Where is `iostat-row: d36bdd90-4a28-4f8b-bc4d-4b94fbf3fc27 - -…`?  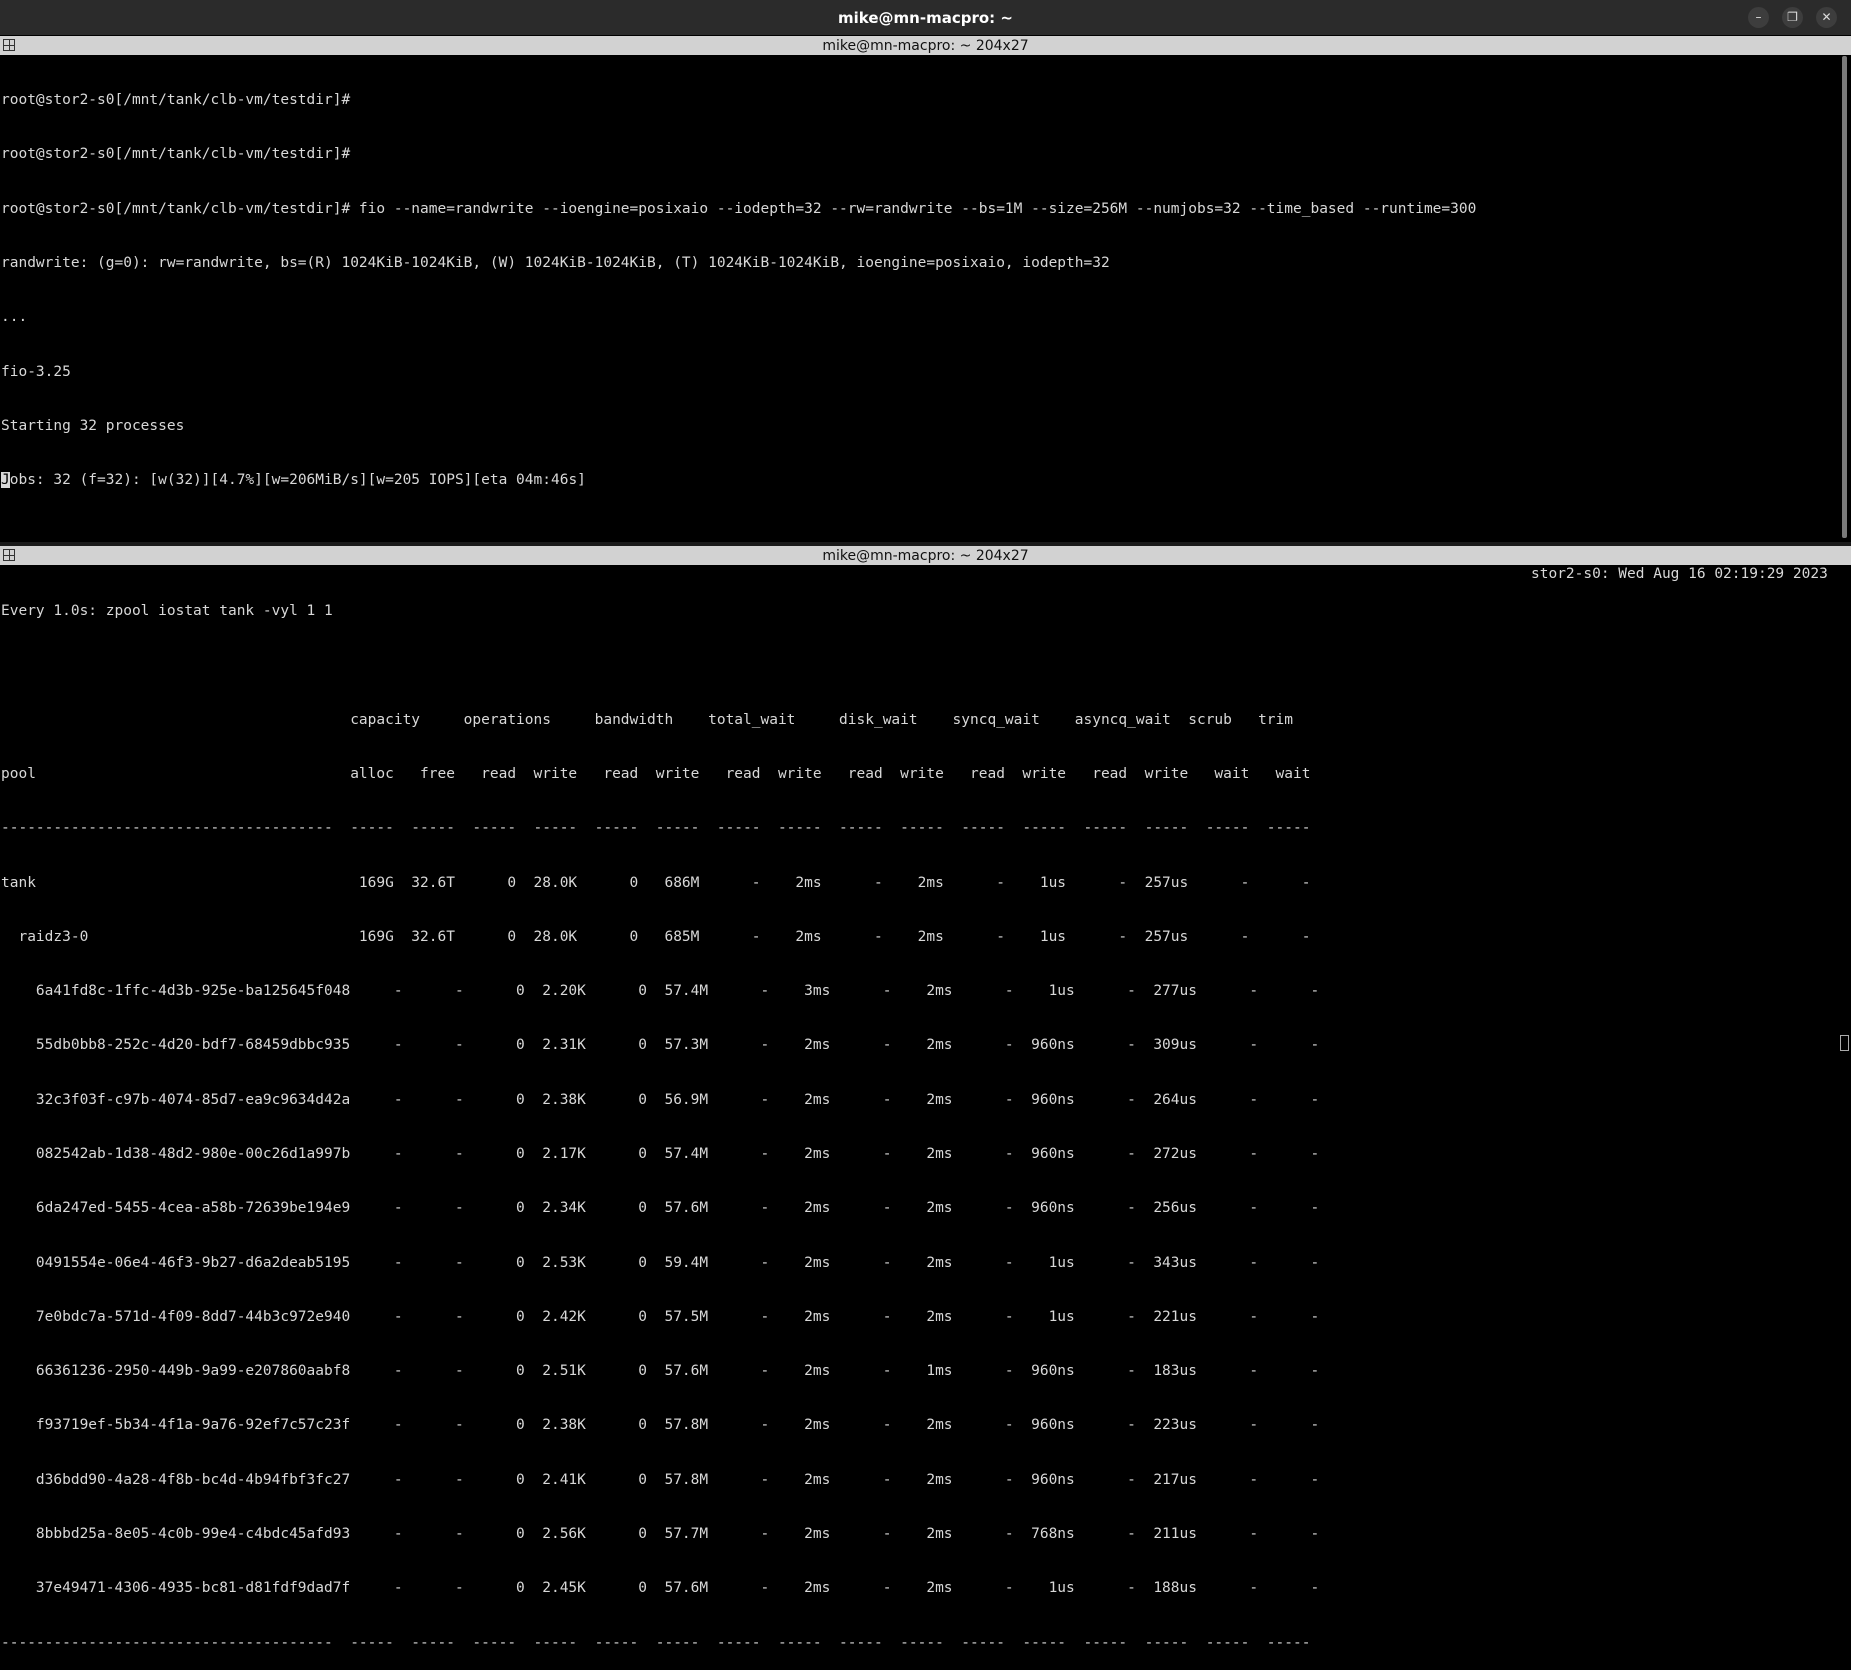
iostat-row: d36bdd90-4a28-4f8b-bc4d-4b94fbf3fc27 - -… is located at coordinates (660, 1479).